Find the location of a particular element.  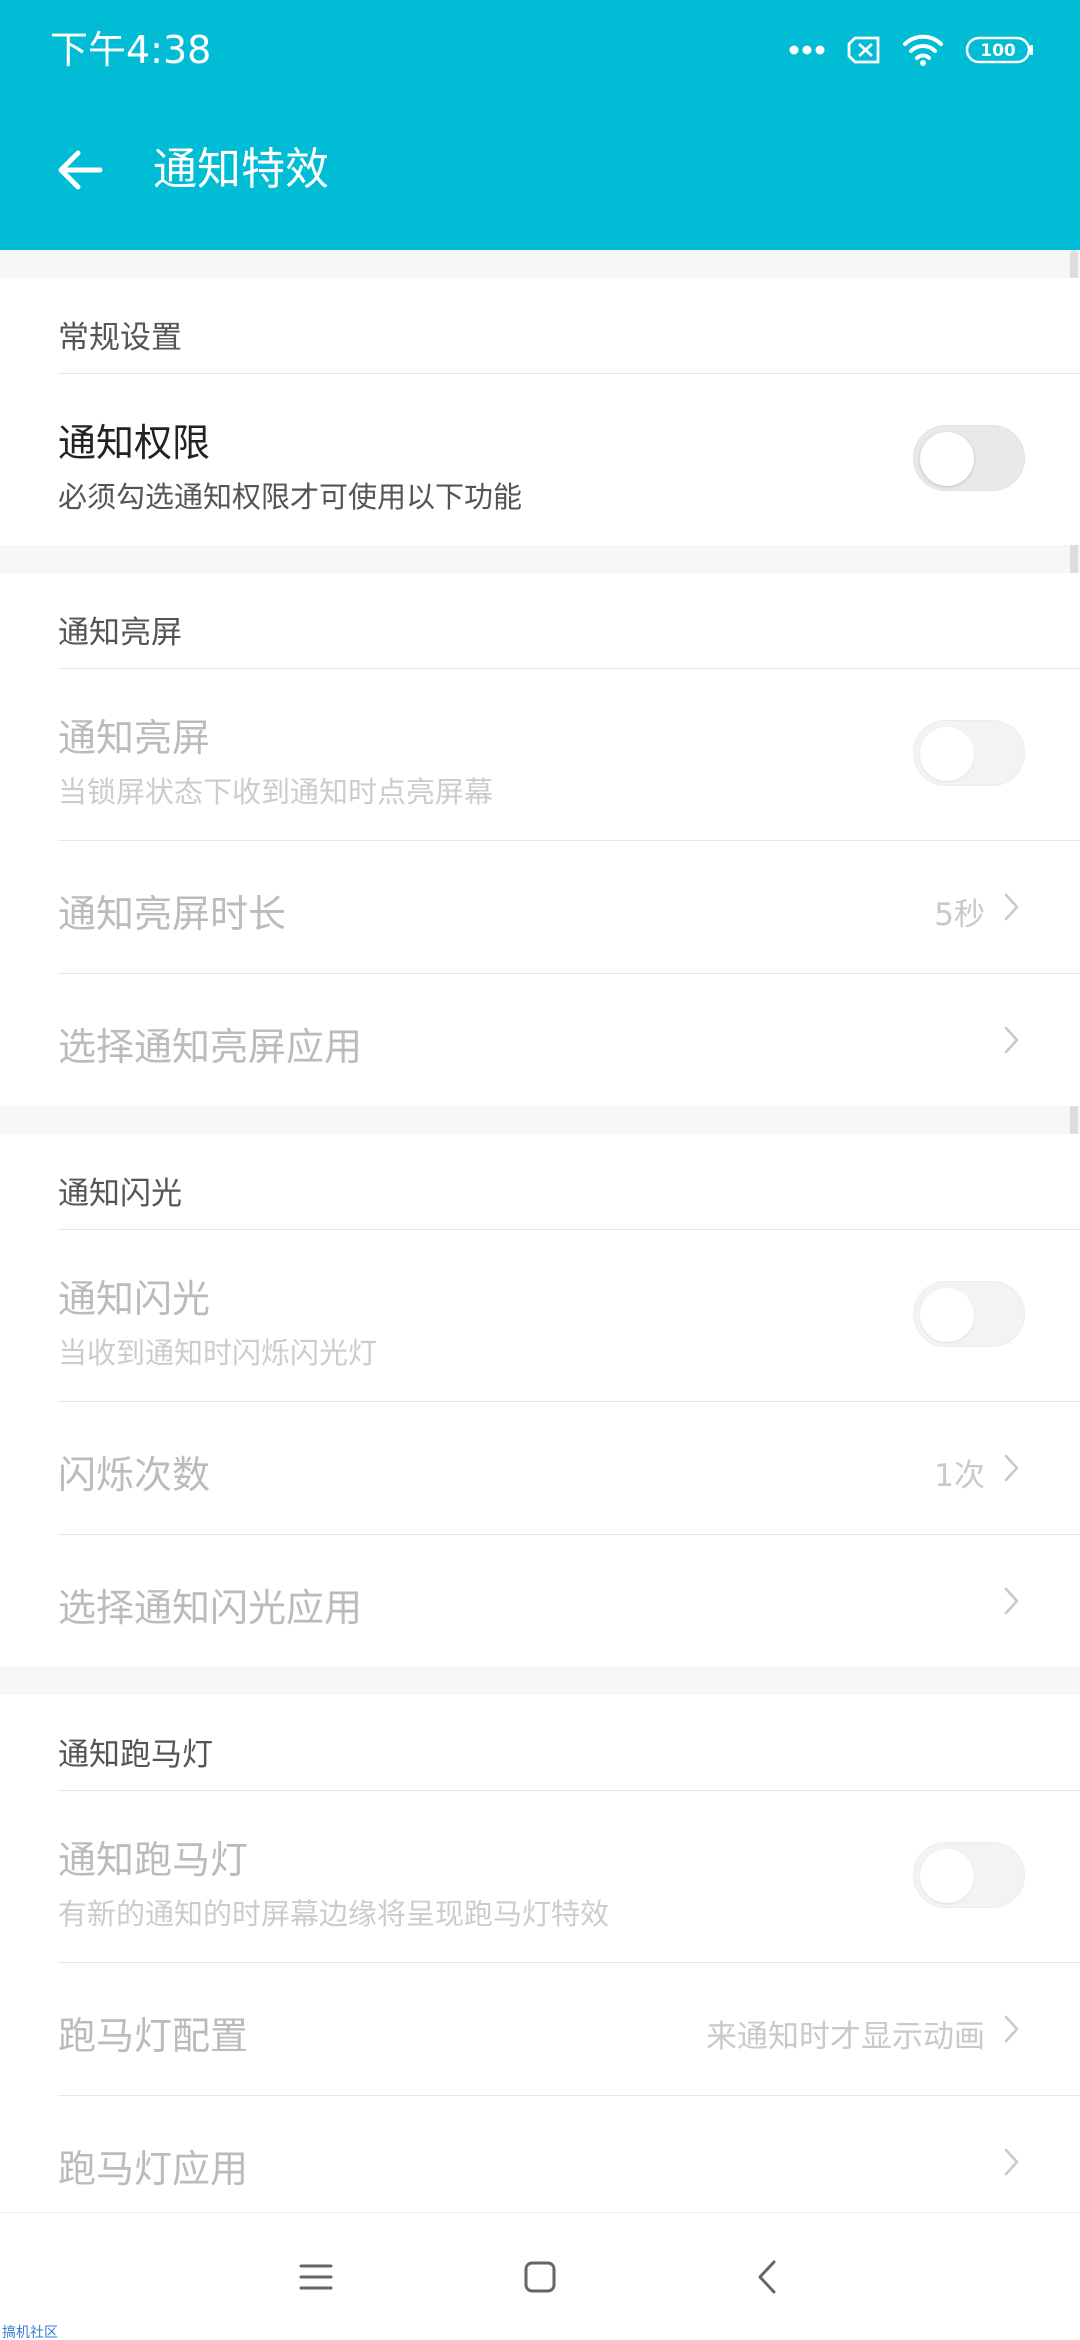

marquee-toggle is located at coordinates (969, 1875).